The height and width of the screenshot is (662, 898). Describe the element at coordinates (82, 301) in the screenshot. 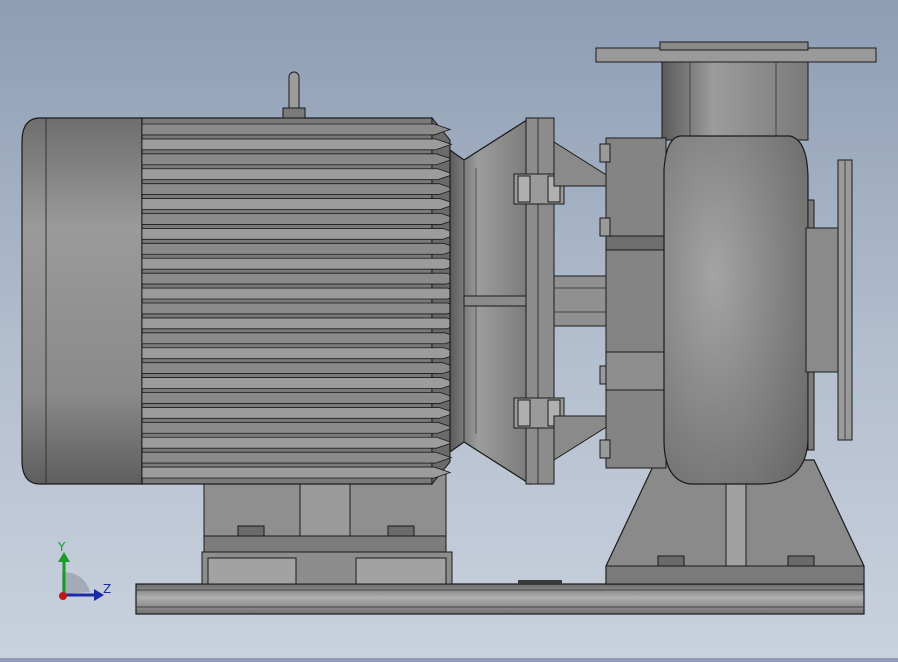

I see `motor-end-cap` at that location.